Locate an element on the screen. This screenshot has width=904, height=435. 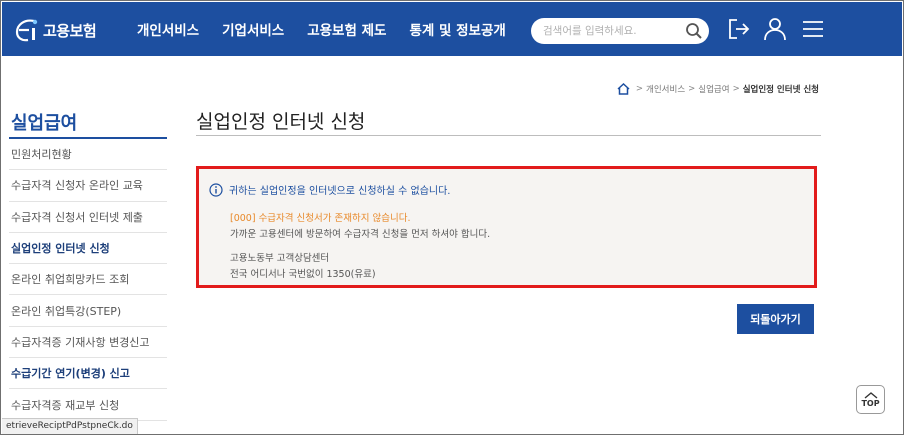
logout-icon is located at coordinates (739, 29).